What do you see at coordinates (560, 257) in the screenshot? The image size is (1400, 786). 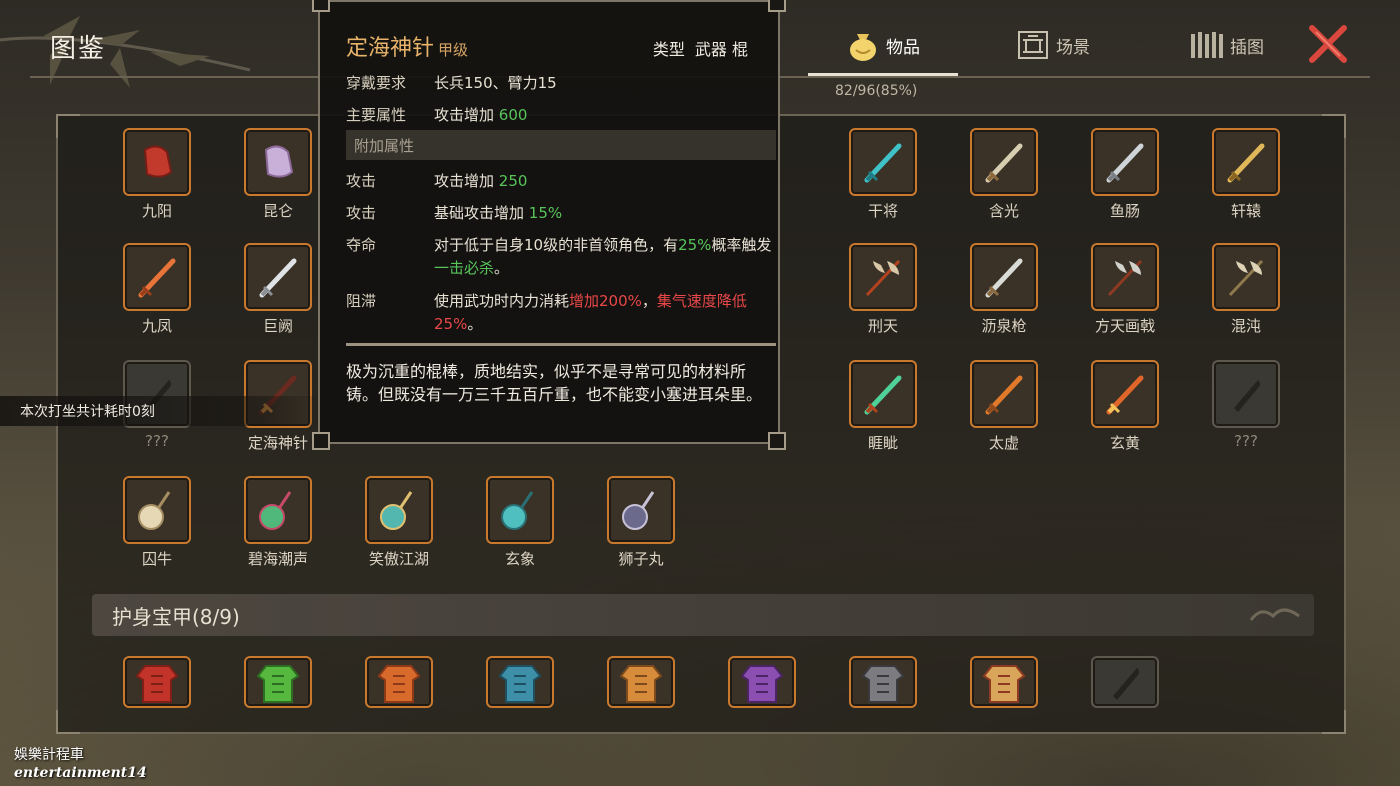 I see `extra-attribute-row: 夺命 对于低于自身10级的非首领角色，有25%概率触发一击必杀。` at bounding box center [560, 257].